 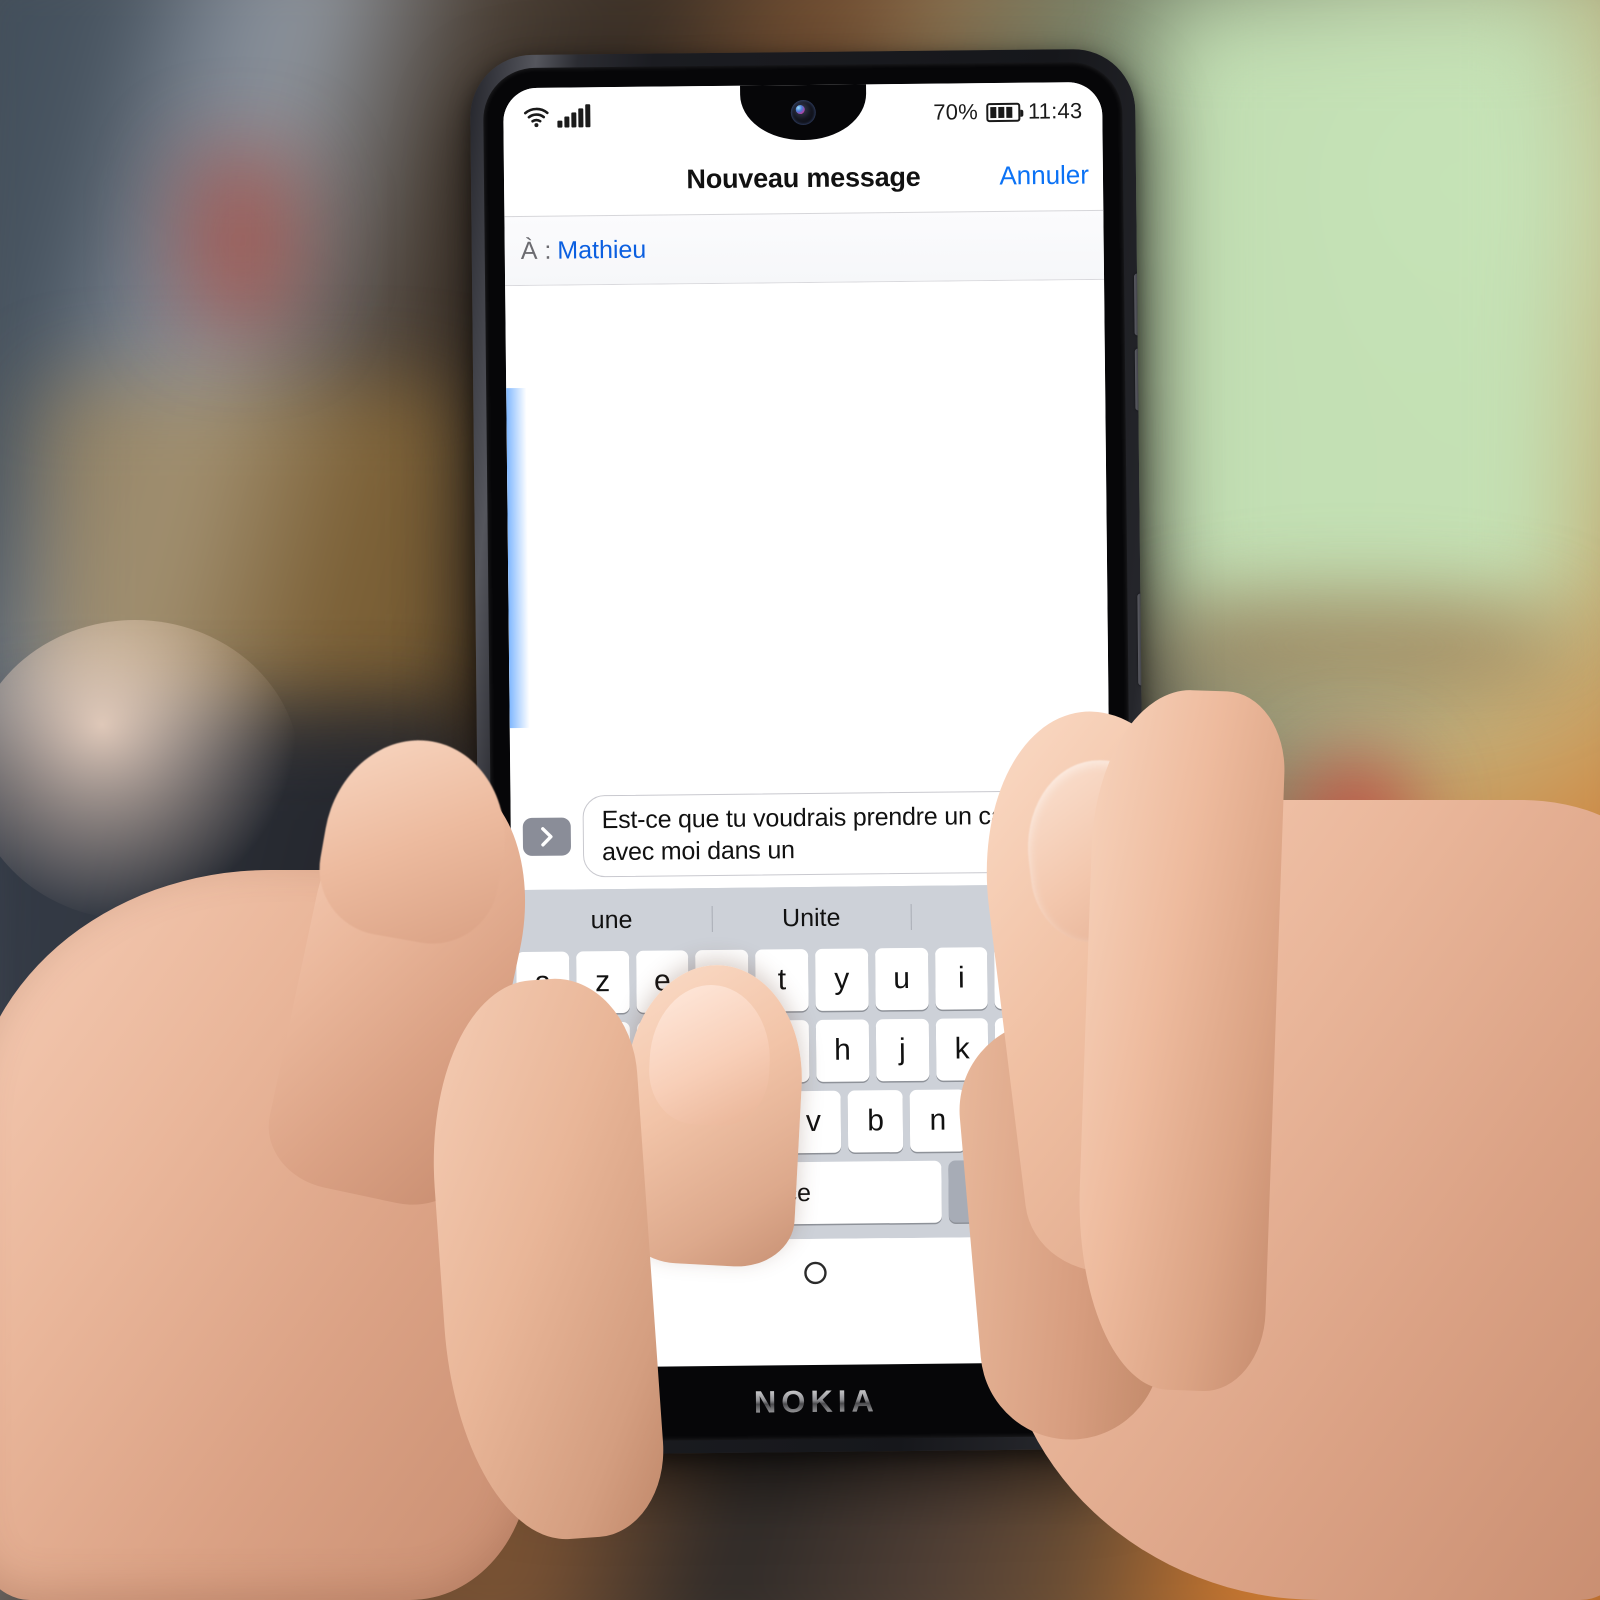 I want to click on key-apostrophe: ’, so click(x=1000, y=1120).